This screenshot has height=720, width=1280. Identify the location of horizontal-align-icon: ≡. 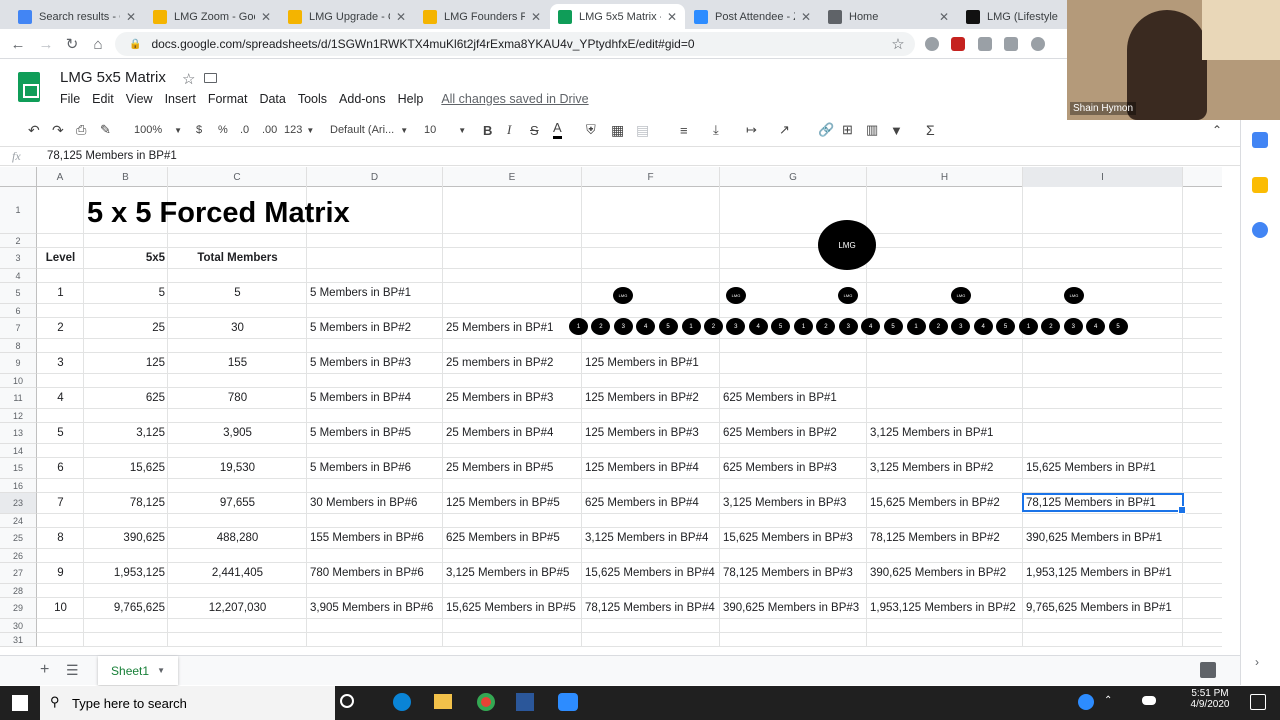
(684, 130).